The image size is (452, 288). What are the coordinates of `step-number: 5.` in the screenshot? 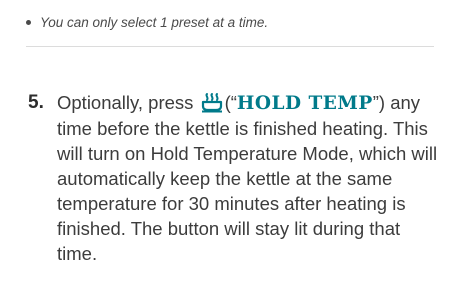 It's located at (36, 102).